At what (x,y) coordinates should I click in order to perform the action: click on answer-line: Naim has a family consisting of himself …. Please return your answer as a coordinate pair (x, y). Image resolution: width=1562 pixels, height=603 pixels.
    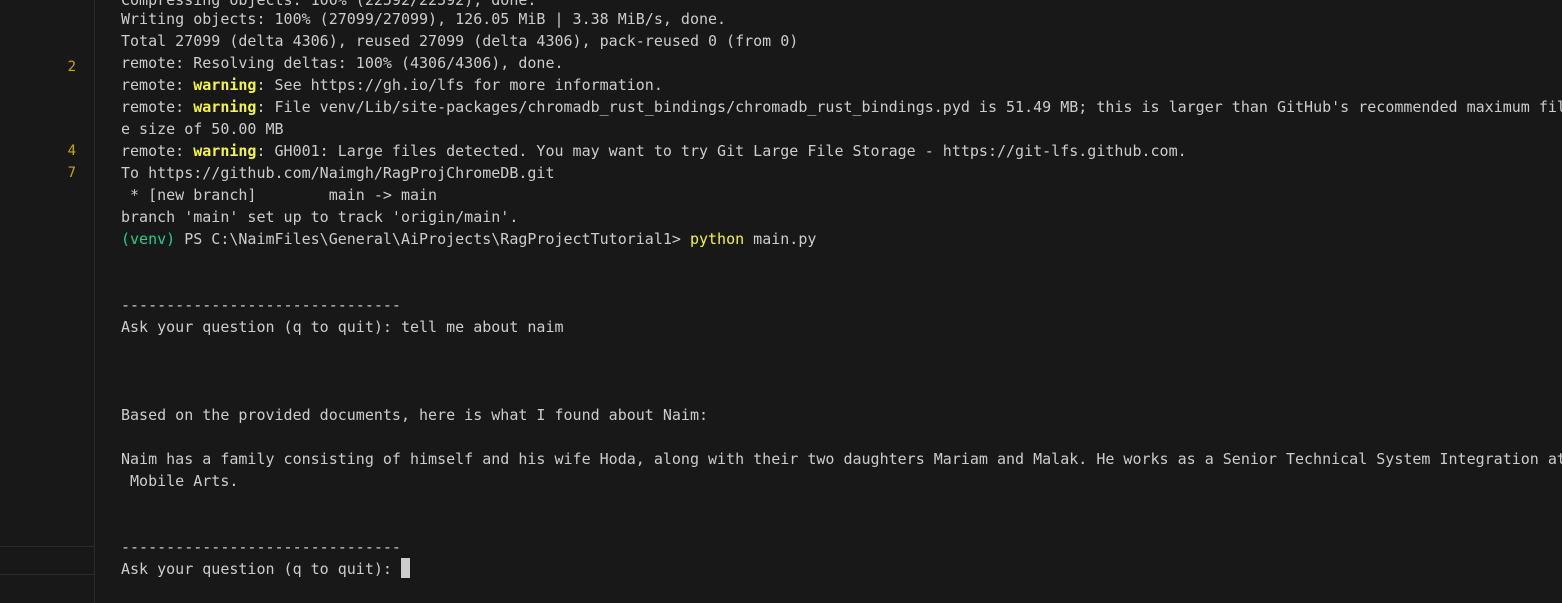
    Looking at the image, I should click on (841, 459).